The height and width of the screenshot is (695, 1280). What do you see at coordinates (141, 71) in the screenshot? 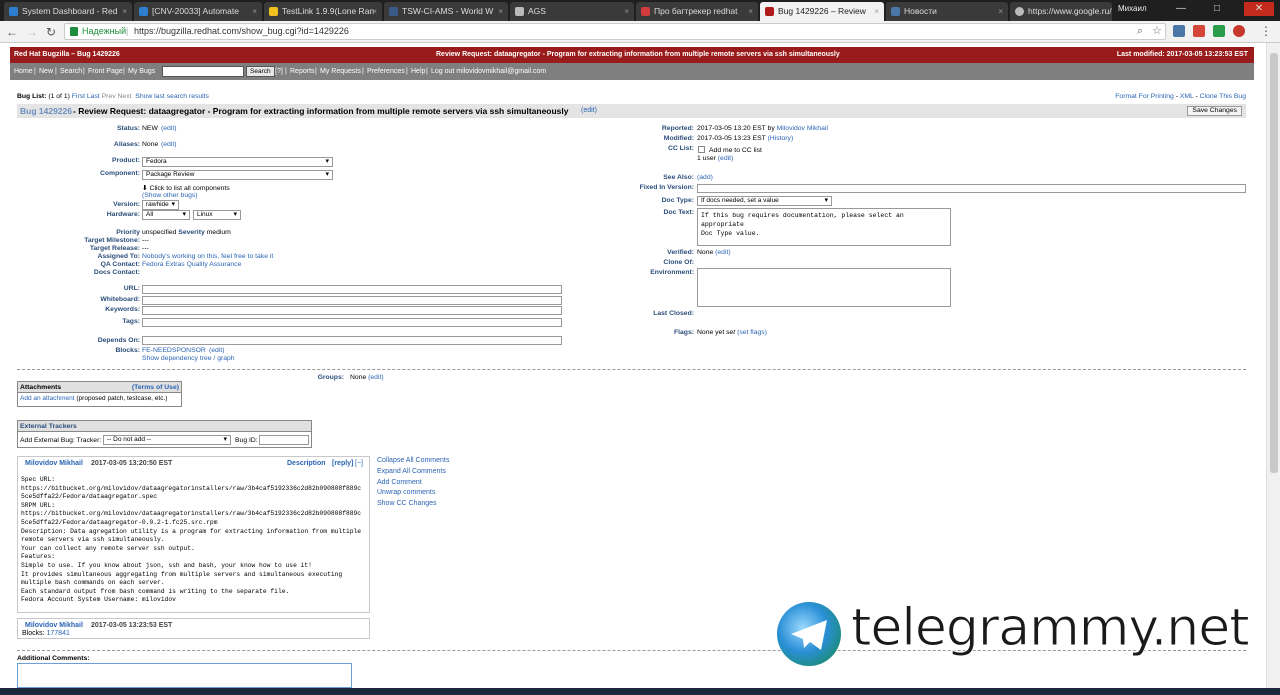
I see `nav-my-bugs: My Bugs` at bounding box center [141, 71].